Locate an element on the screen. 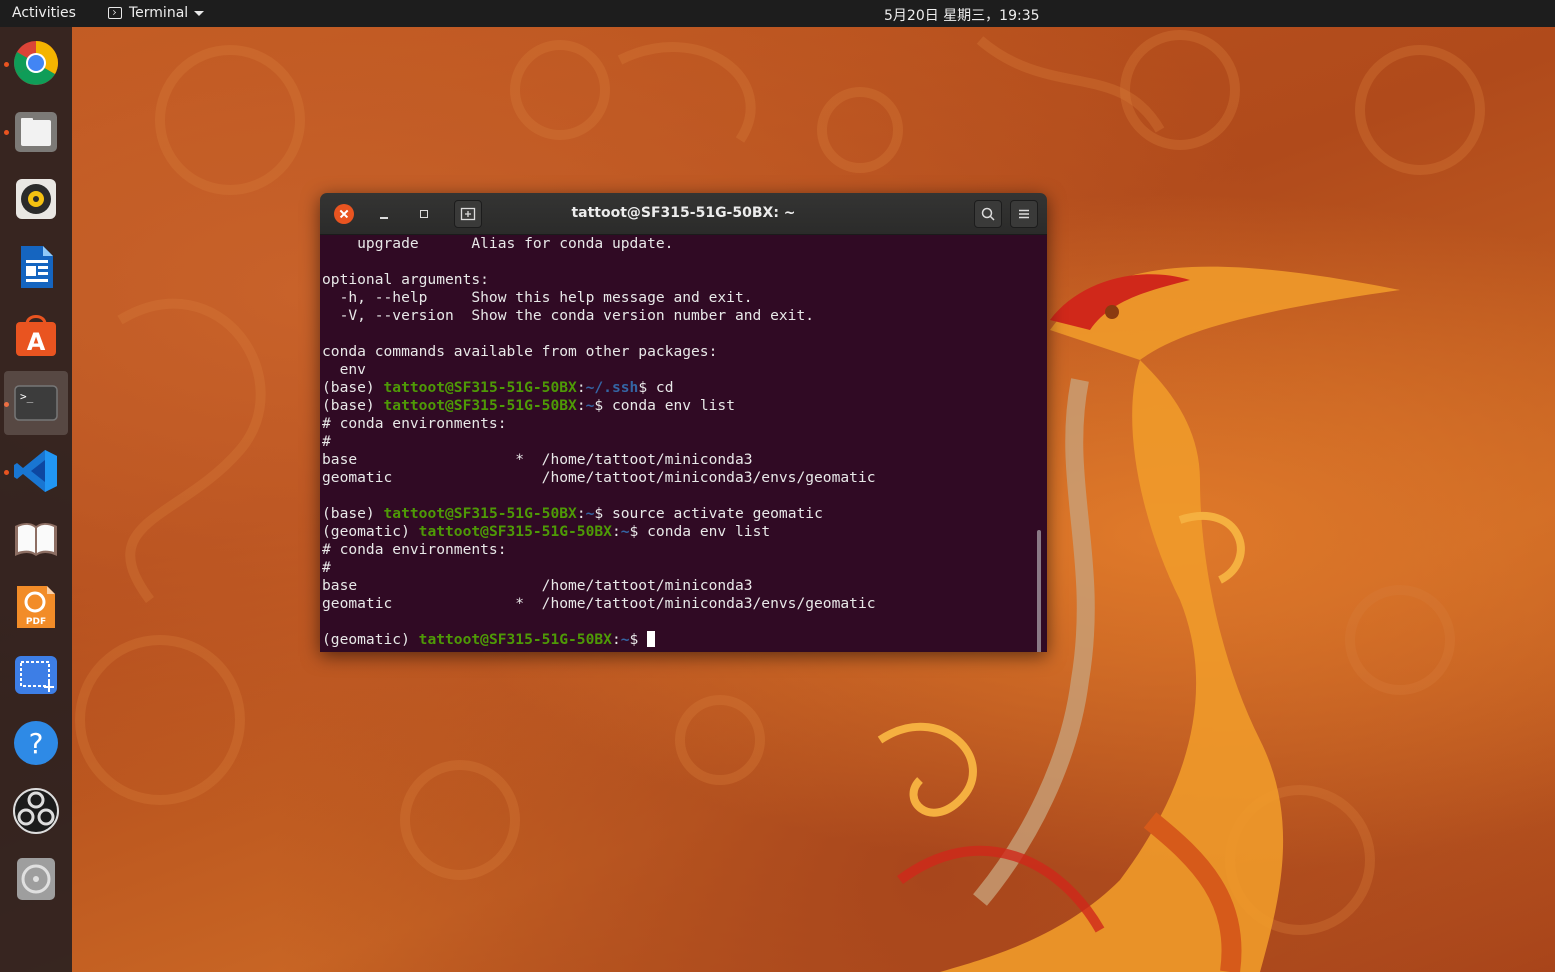 The image size is (1555, 972). dock-item-obs is located at coordinates (36, 811).